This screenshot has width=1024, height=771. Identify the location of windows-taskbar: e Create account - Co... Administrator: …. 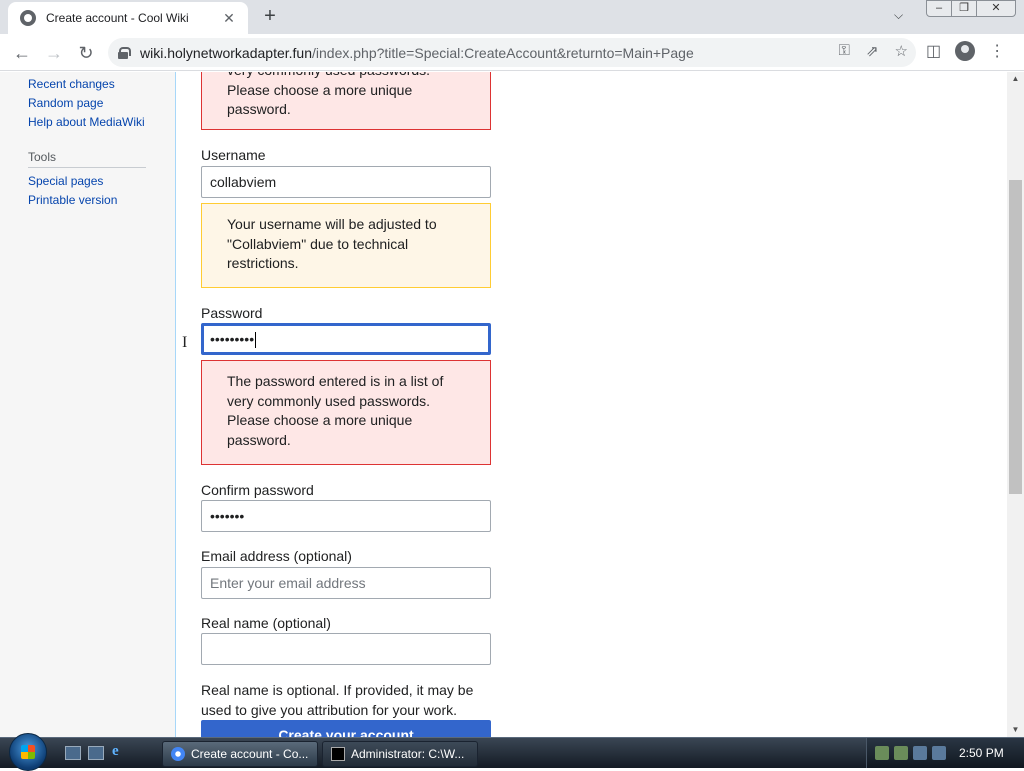
(512, 752).